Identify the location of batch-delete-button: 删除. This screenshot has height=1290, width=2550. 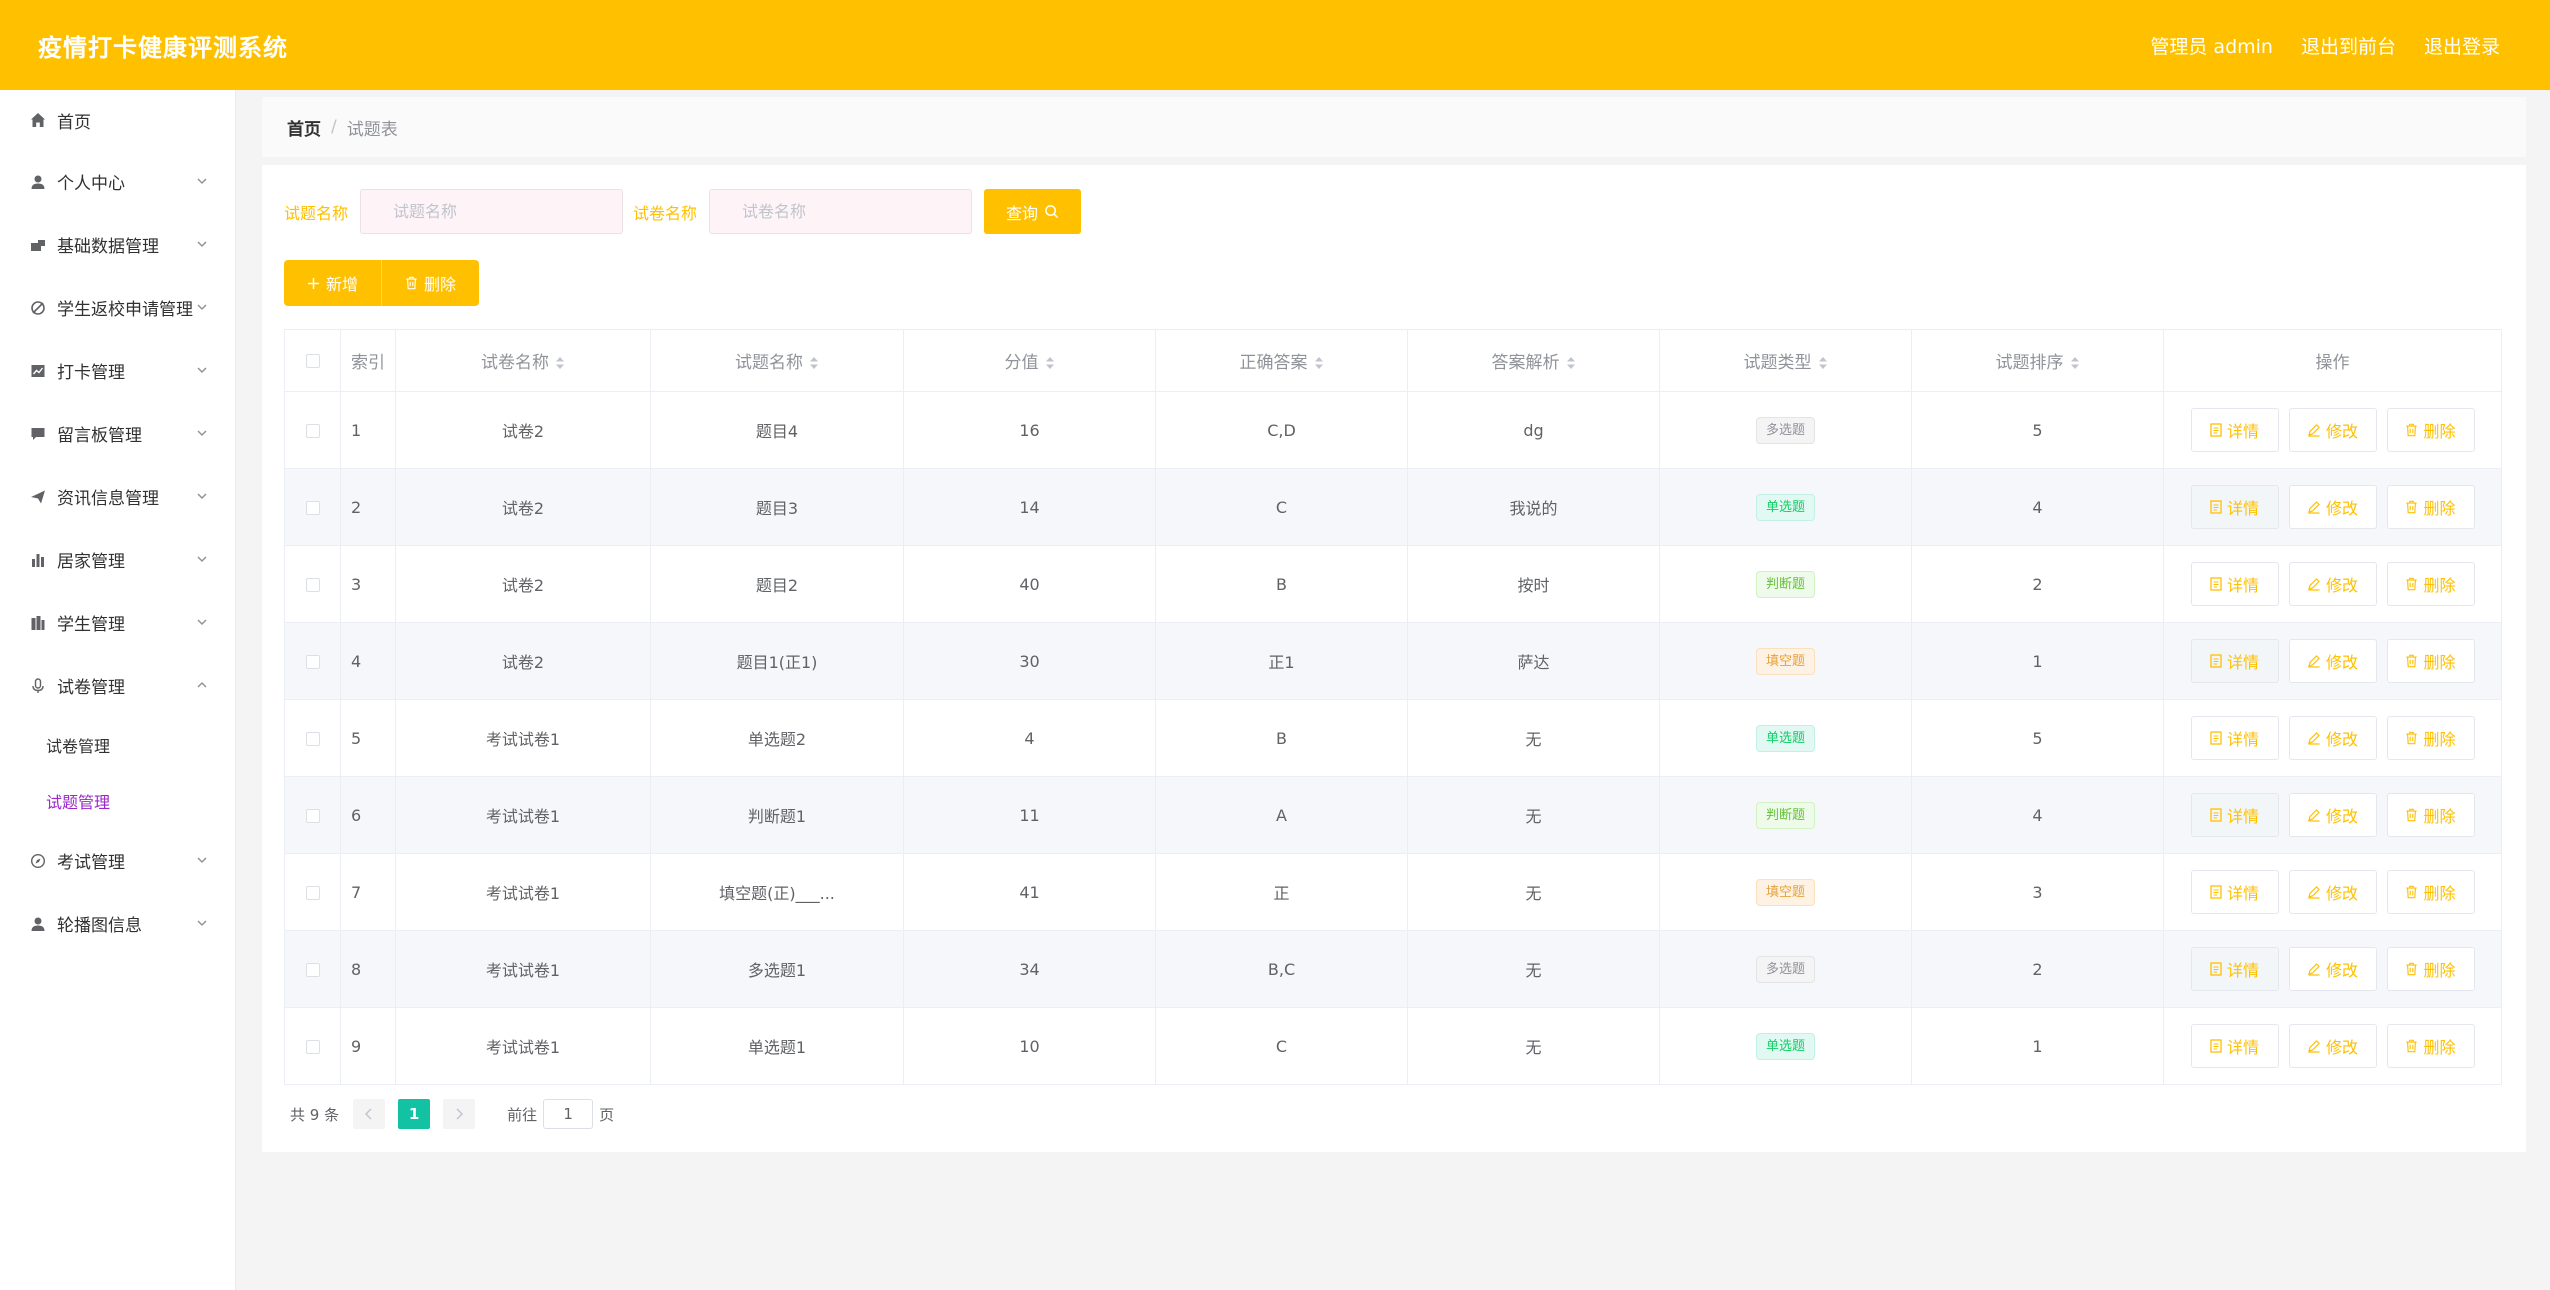
(430, 283).